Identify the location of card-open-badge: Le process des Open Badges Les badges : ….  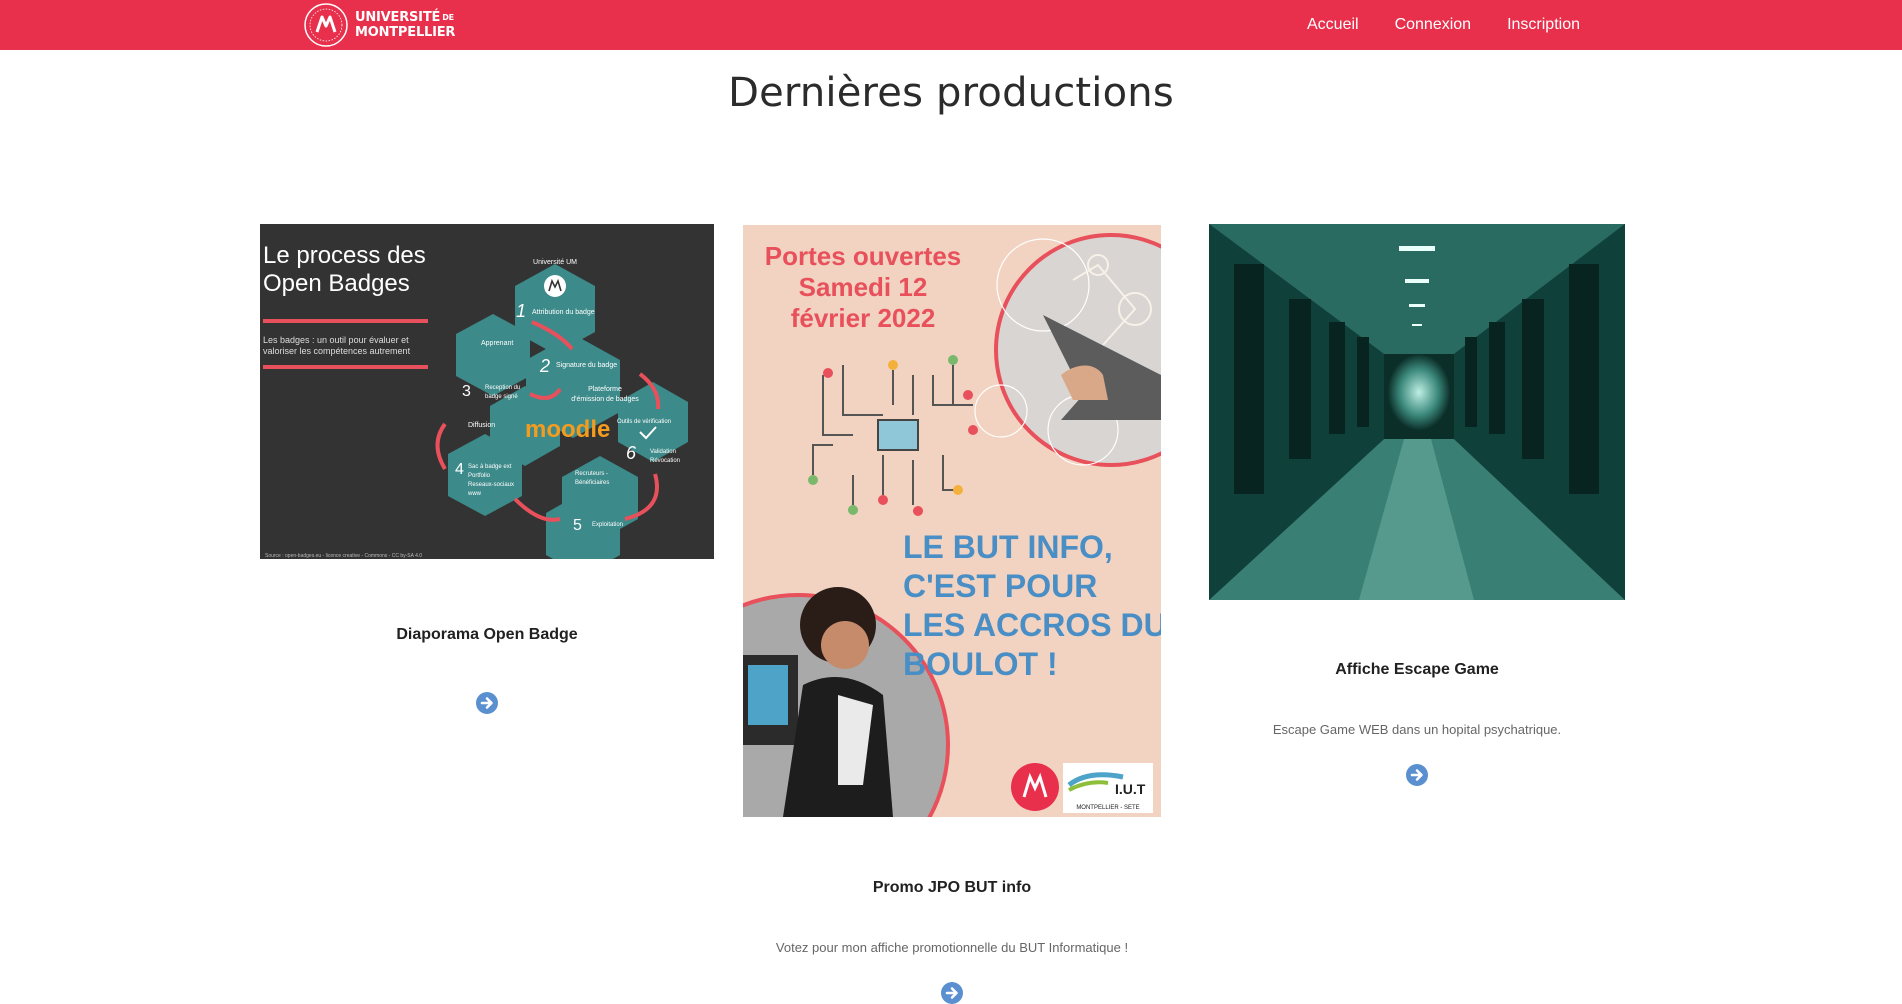
(487, 484).